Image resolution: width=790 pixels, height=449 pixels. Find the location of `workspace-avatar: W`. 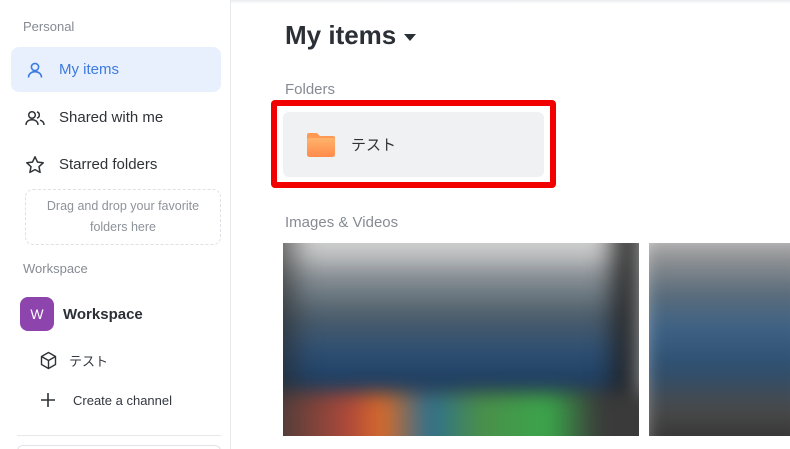

workspace-avatar: W is located at coordinates (37, 314).